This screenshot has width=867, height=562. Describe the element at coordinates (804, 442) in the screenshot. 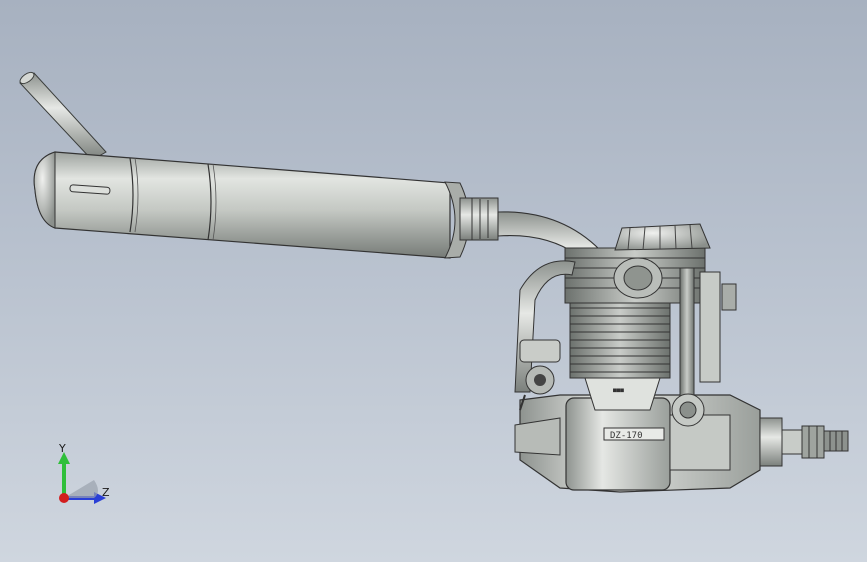

I see `propeller-shaft` at that location.